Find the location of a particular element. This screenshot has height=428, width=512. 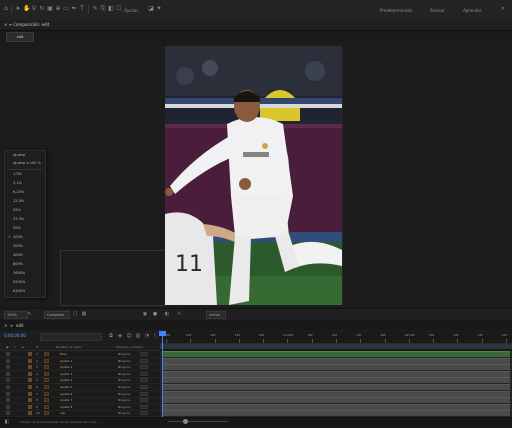

menu-item-zoom: 3,1% is located at coordinates (17, 183).